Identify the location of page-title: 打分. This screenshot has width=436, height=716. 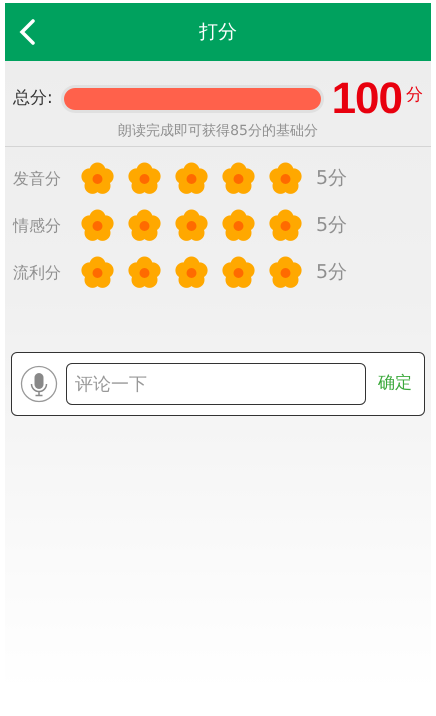
(218, 32).